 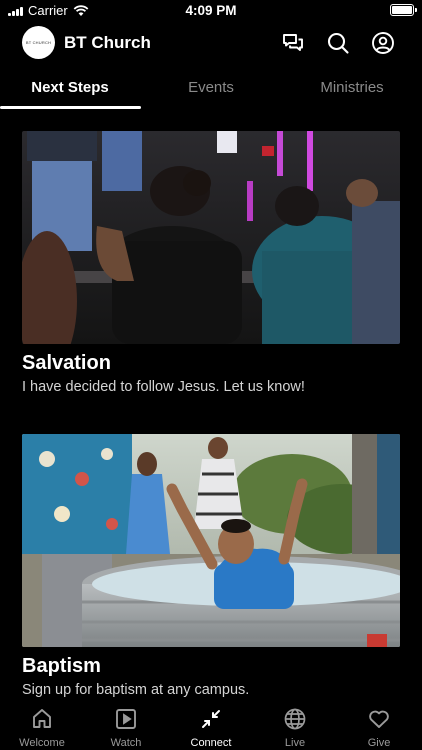 I want to click on nav-welcome: Welcome, so click(x=42, y=726).